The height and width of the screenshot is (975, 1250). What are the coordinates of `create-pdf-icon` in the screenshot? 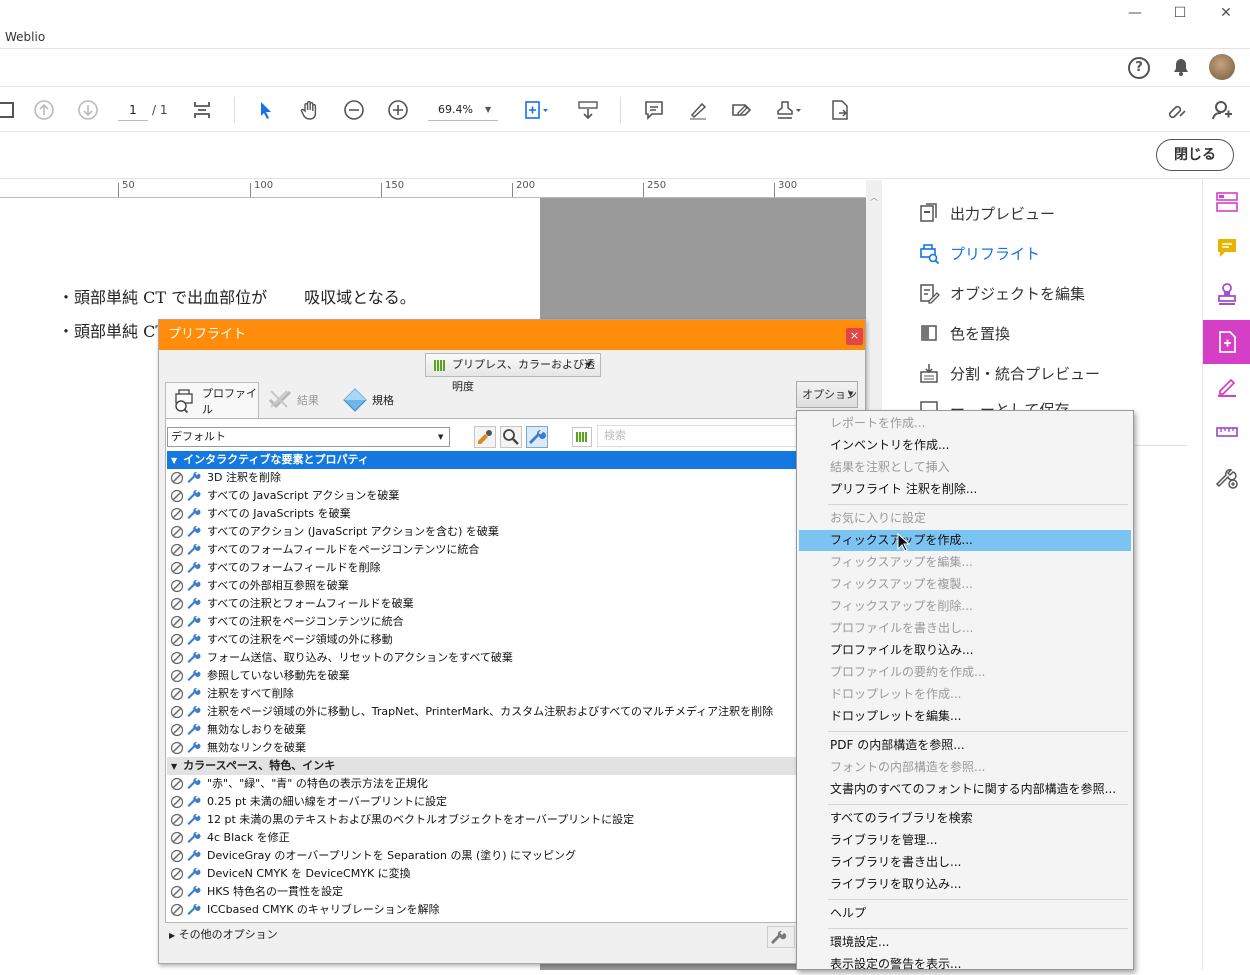 It's located at (1226, 342).